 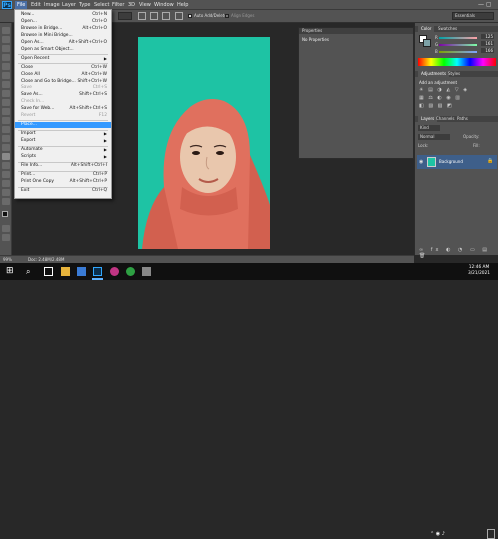 I want to click on zoom-tool-icon, so click(x=6, y=201).